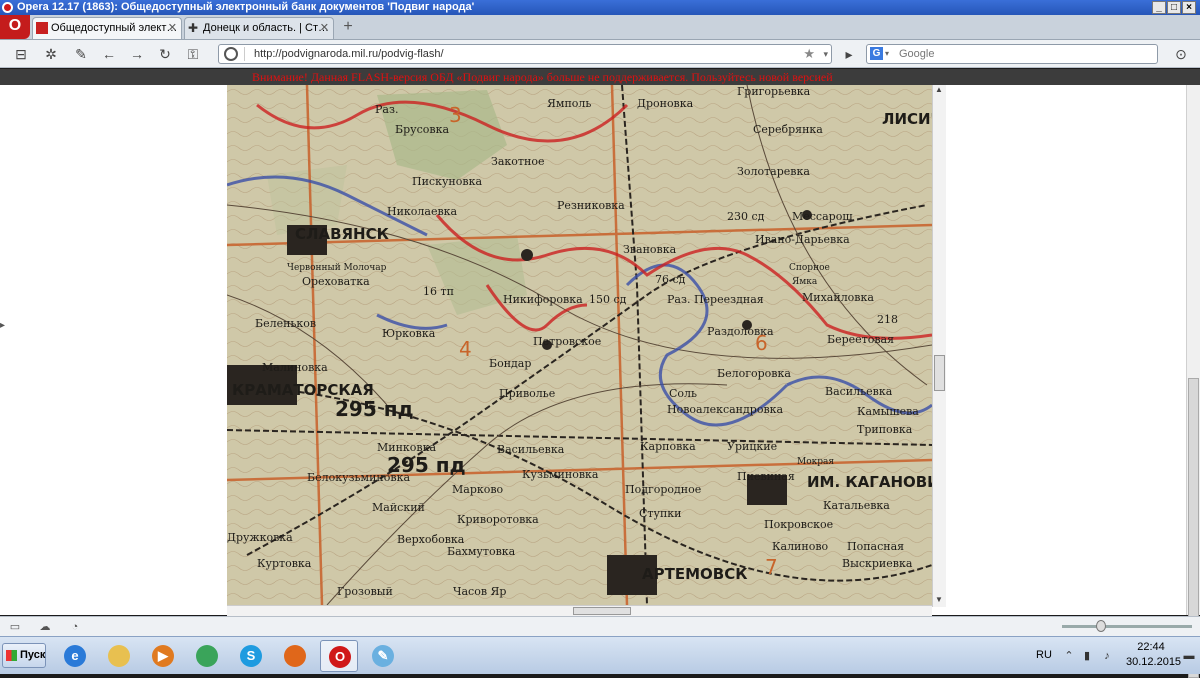 This screenshot has height=678, width=1200. I want to click on map-label: Пиевиная, so click(766, 476).